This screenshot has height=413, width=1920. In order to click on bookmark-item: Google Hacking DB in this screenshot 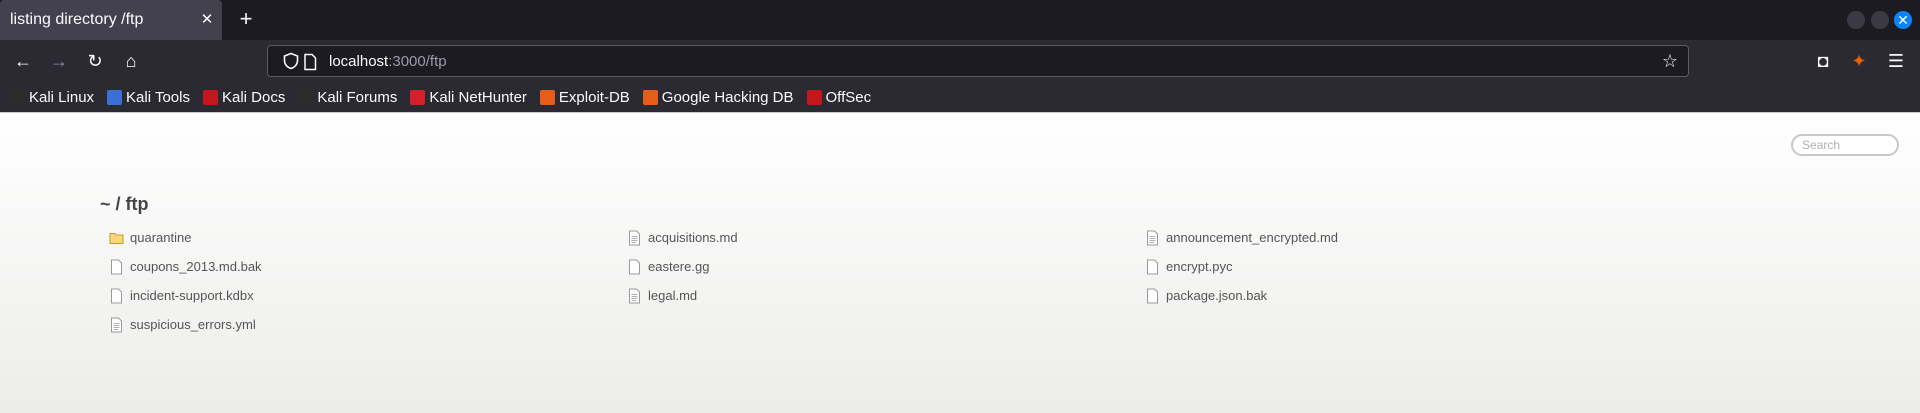, I will do `click(718, 97)`.